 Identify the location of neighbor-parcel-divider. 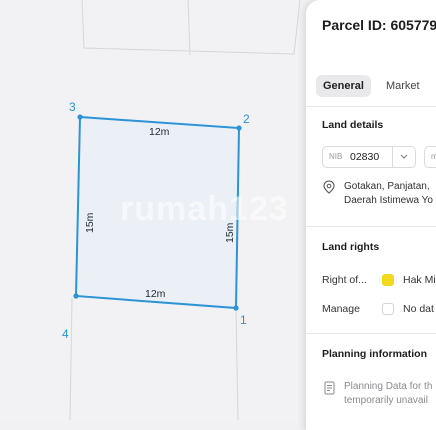
(189, 28).